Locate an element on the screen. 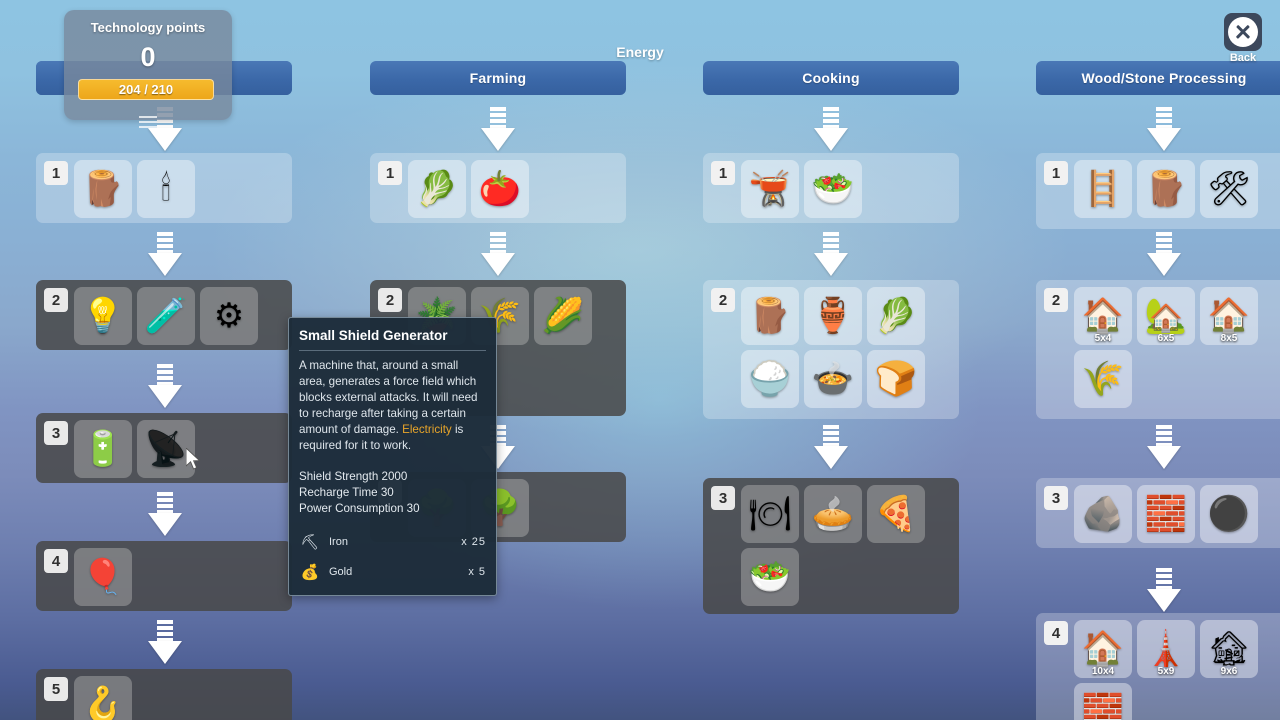 Image resolution: width=1280 pixels, height=720 pixels. tier-row: 3 🔋 📡 is located at coordinates (164, 448).